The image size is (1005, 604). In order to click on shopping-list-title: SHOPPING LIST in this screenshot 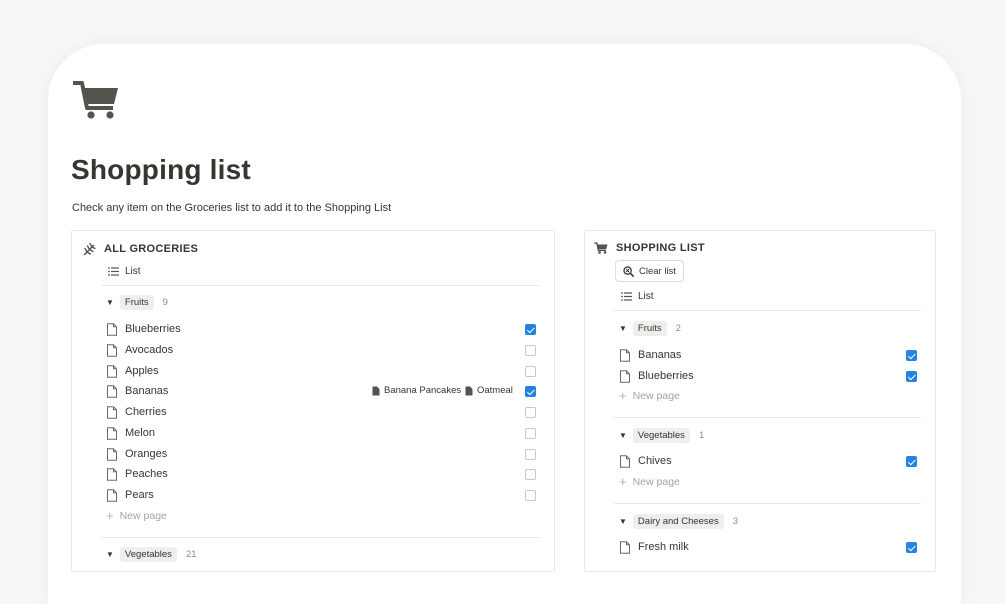, I will do `click(660, 248)`.